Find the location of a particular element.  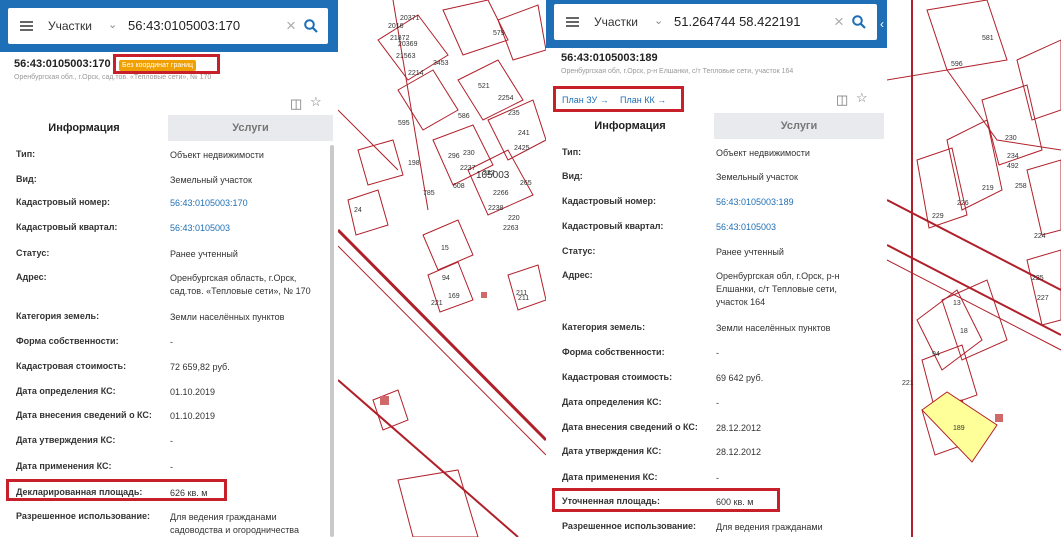

parcel-number-label: 595 is located at coordinates (404, 123).